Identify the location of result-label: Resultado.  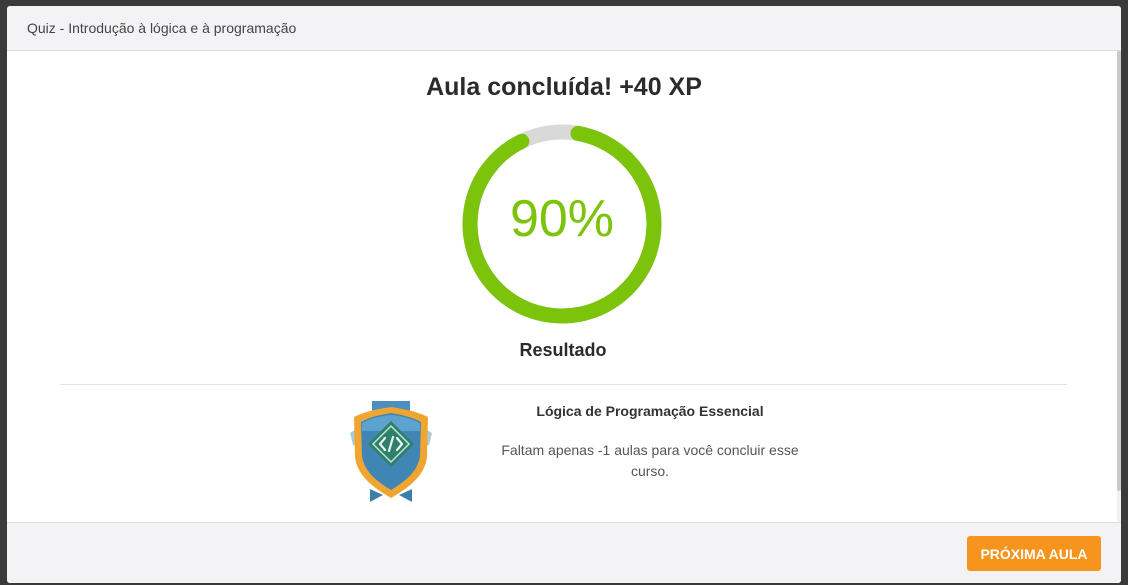
(563, 350).